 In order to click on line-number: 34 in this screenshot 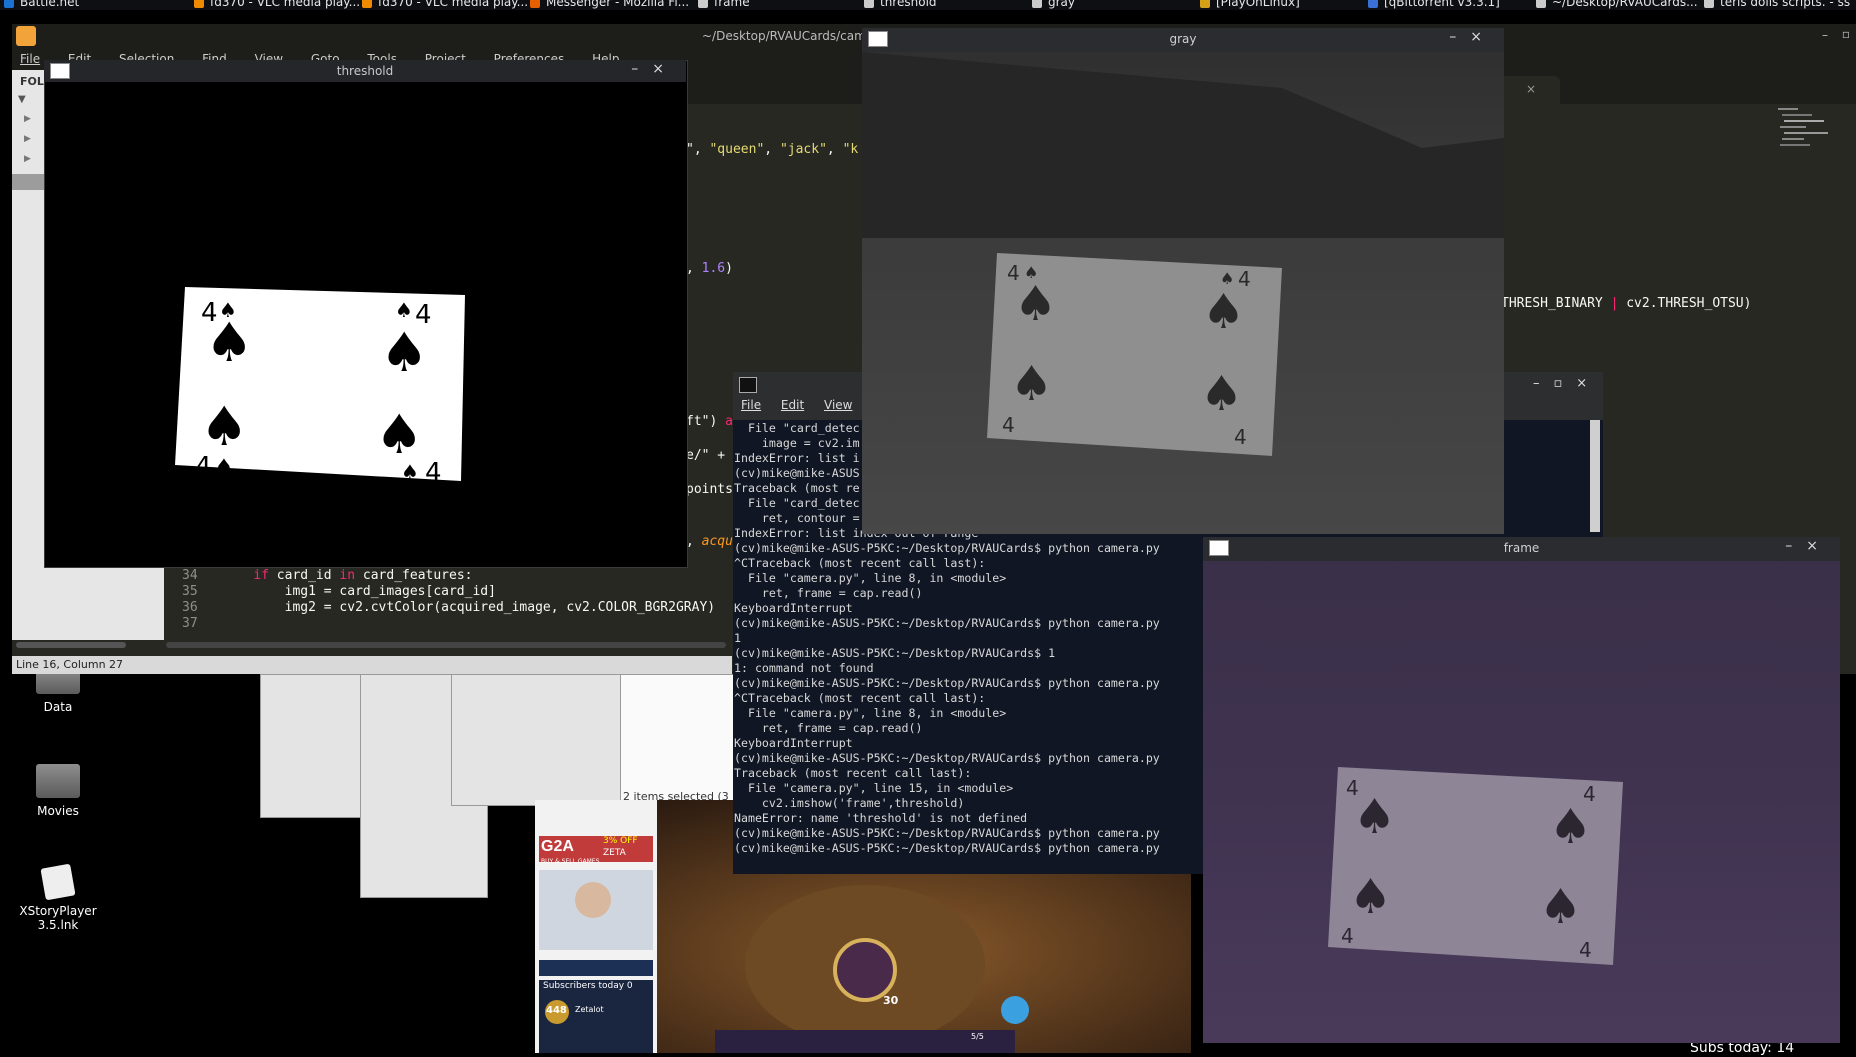, I will do `click(190, 575)`.